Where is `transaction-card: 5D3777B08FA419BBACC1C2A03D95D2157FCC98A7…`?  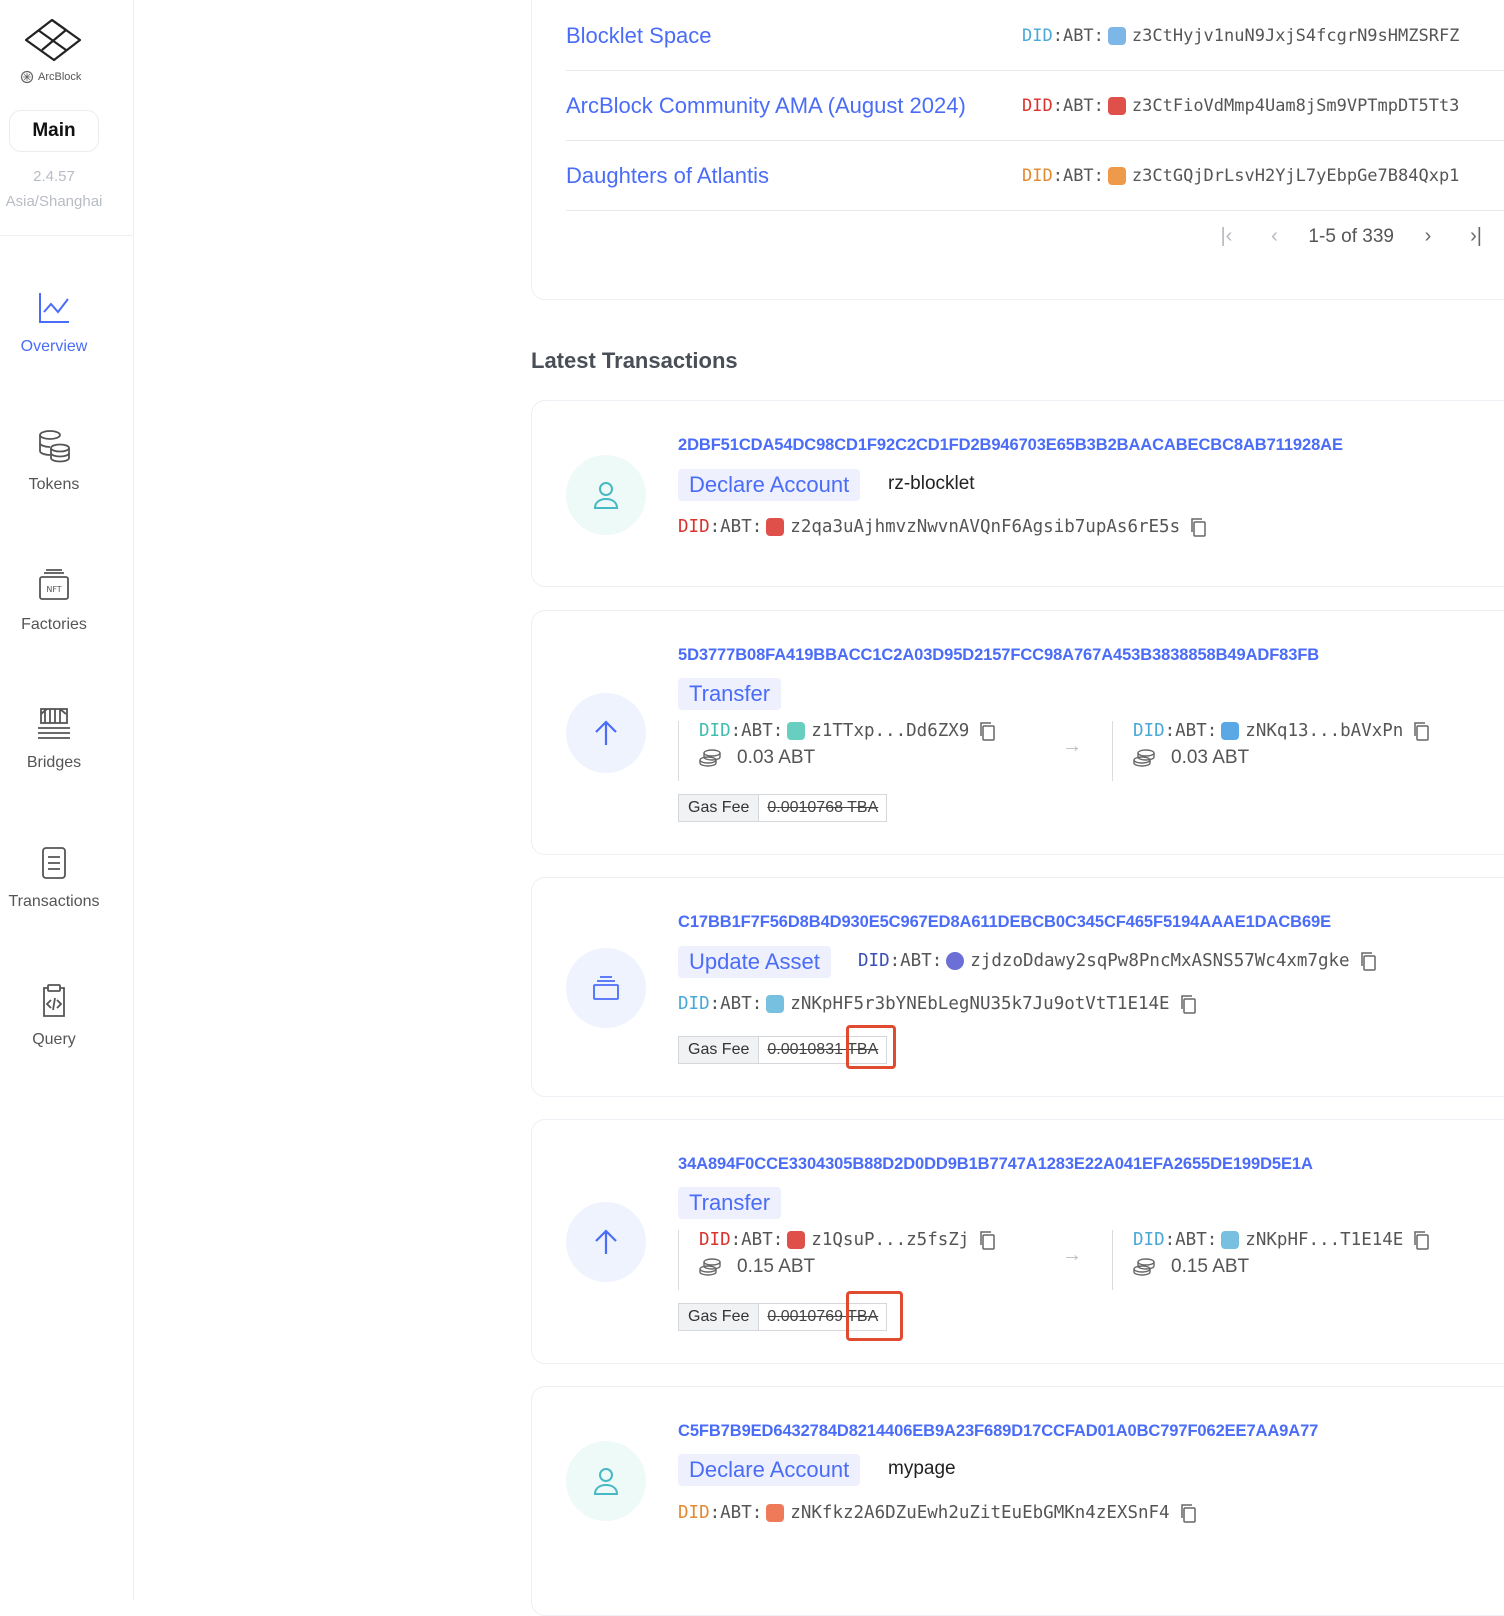 transaction-card: 5D3777B08FA419BBACC1C2A03D95D2157FCC98A7… is located at coordinates (1017, 732).